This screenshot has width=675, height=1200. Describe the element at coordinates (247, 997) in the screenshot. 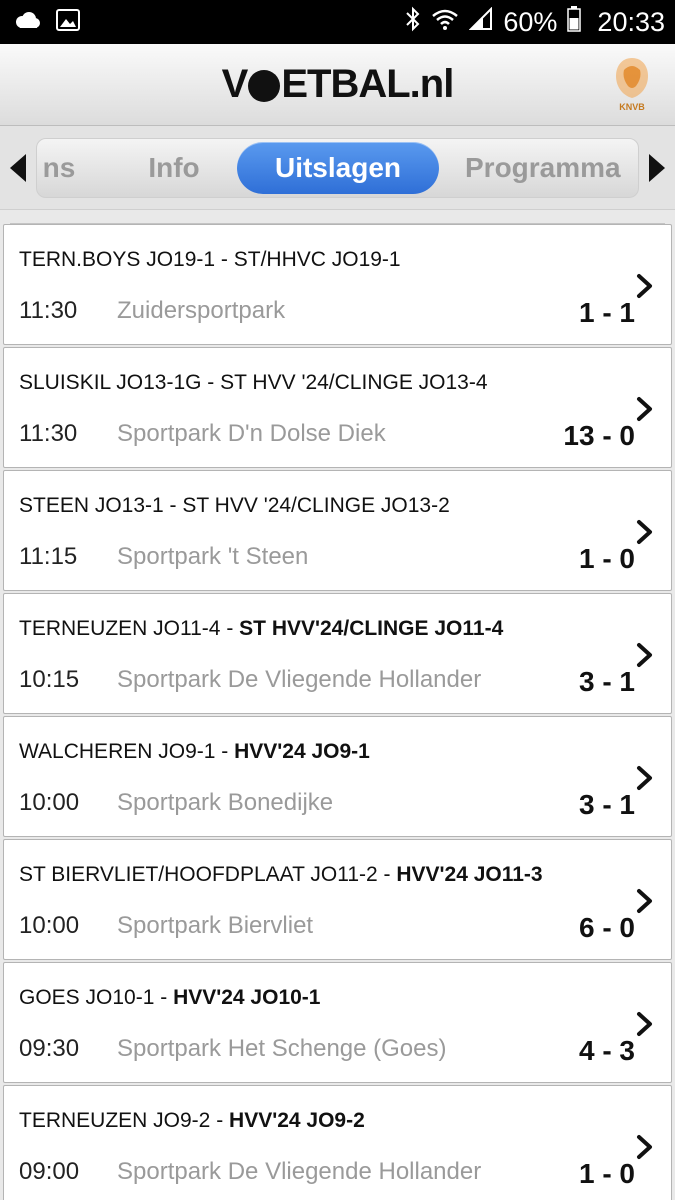

I see `away-team-highlighted: HVV'24 JO10-1` at that location.